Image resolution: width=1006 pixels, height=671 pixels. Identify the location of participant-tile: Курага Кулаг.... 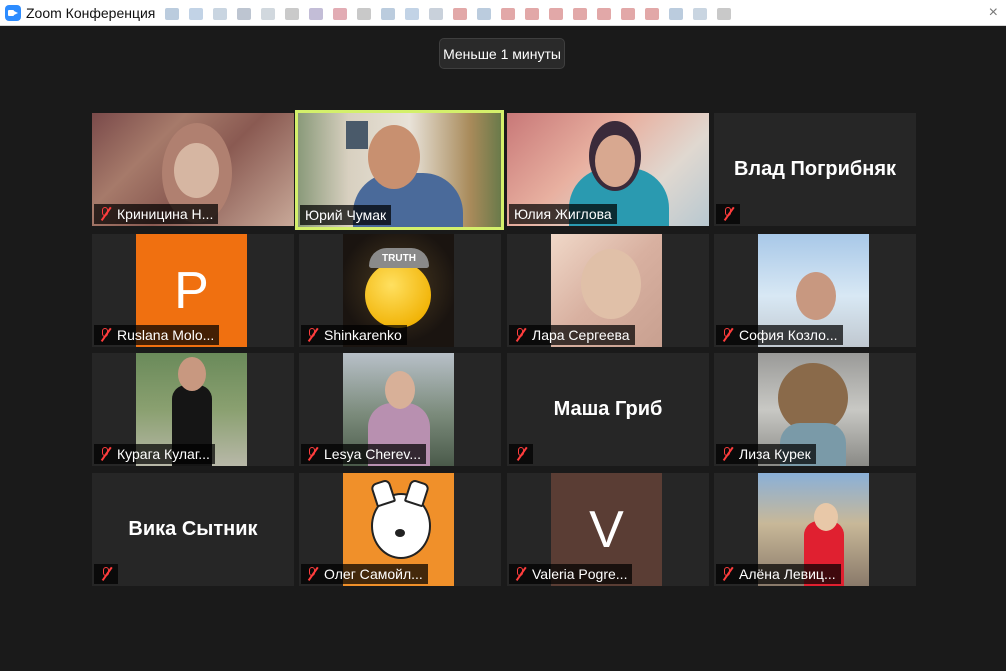
(193, 409).